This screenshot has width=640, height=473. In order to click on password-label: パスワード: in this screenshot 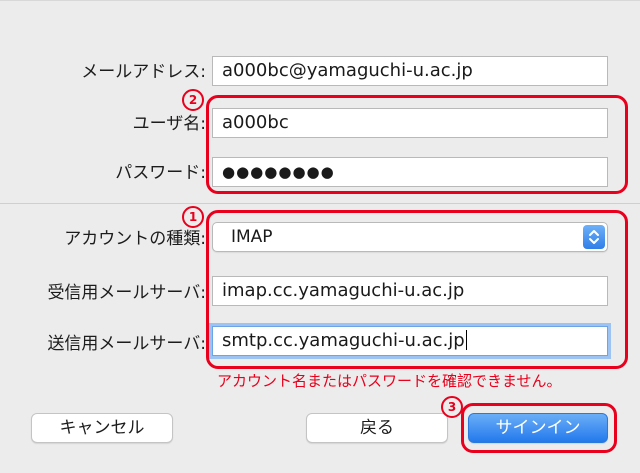, I will do `click(160, 173)`.